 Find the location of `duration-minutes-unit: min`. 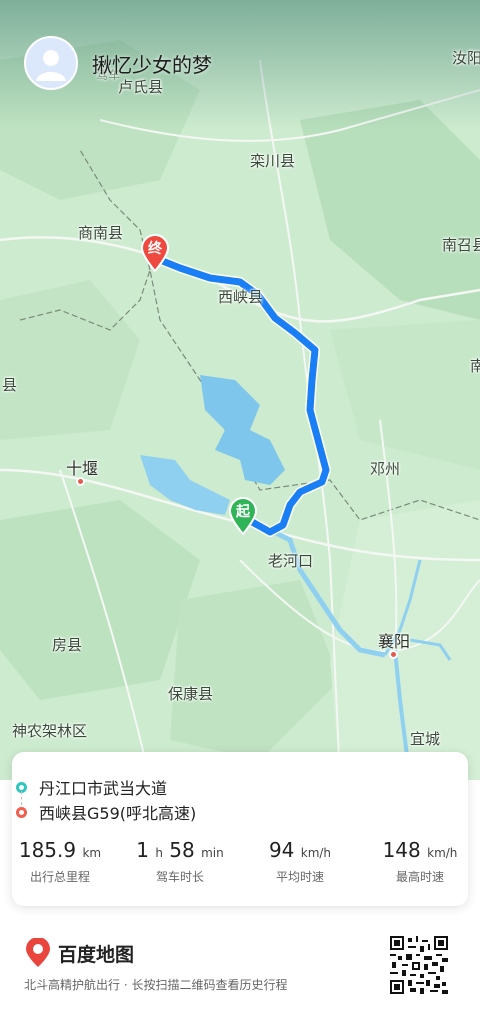

duration-minutes-unit: min is located at coordinates (212, 853).